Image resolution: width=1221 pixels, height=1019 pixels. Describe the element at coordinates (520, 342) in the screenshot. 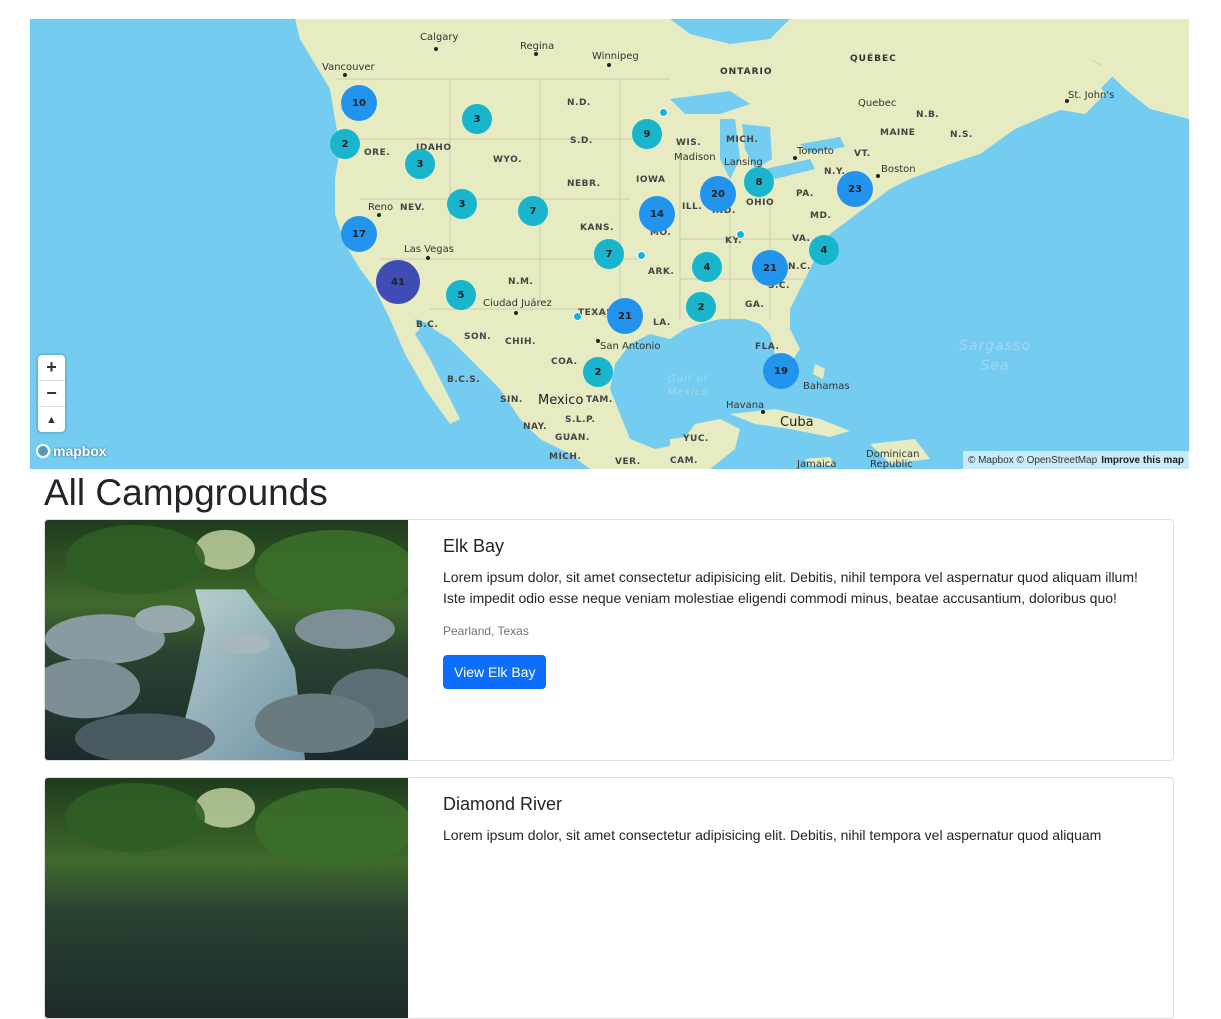

I see `map-label-chih: CHIH.` at that location.